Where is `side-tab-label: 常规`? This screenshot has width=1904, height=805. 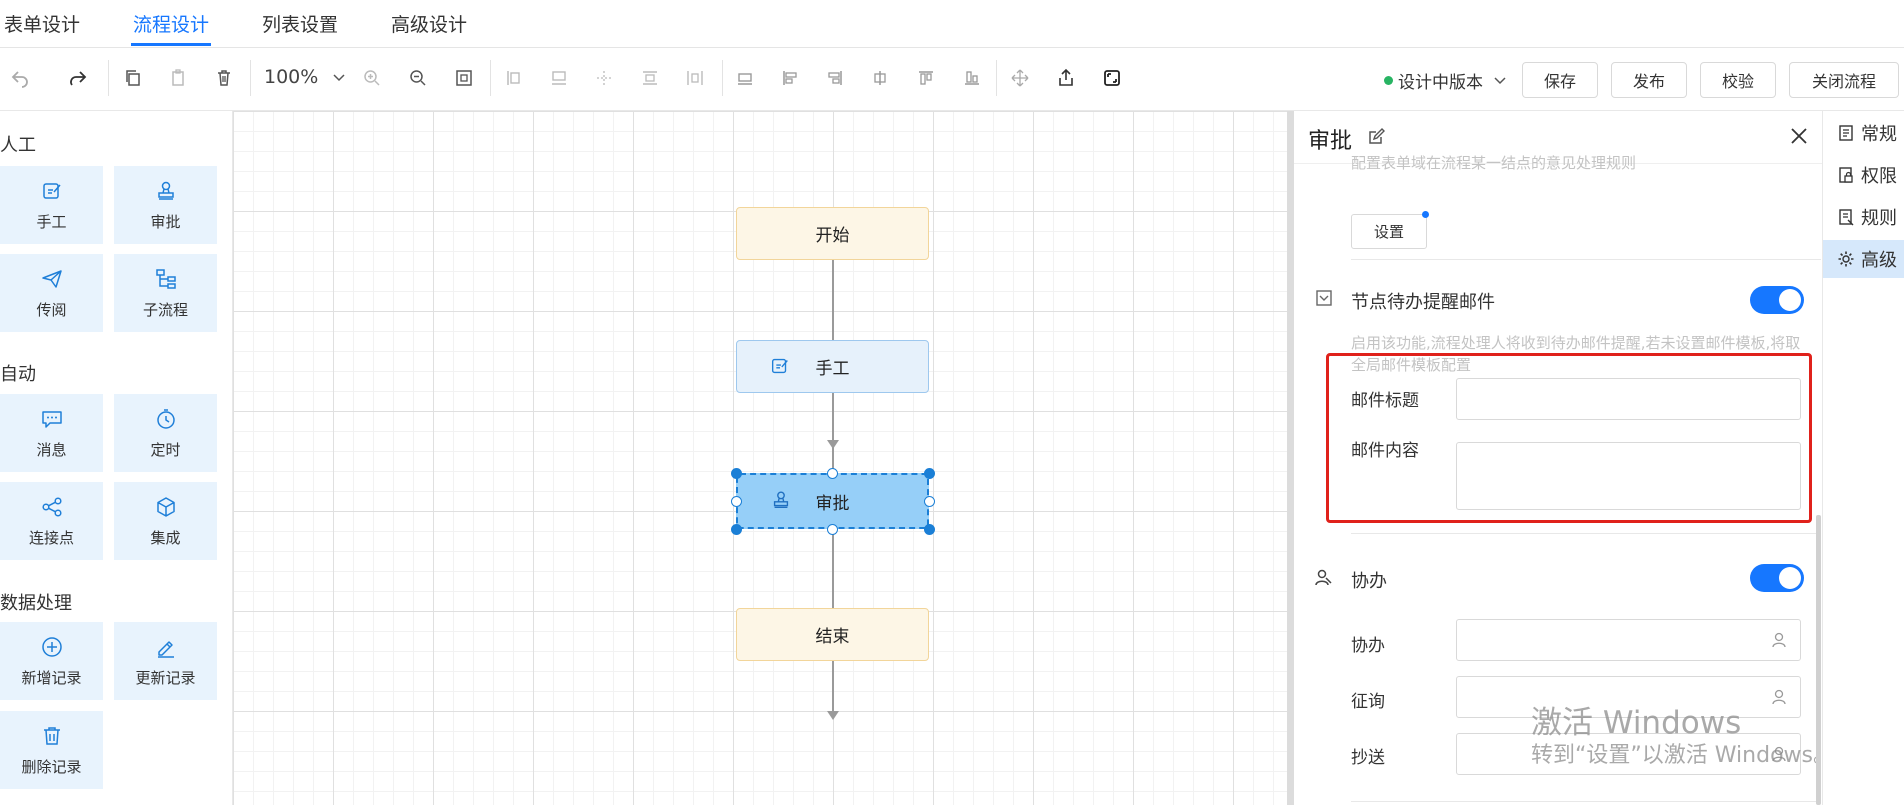
side-tab-label: 常规 is located at coordinates (1879, 134).